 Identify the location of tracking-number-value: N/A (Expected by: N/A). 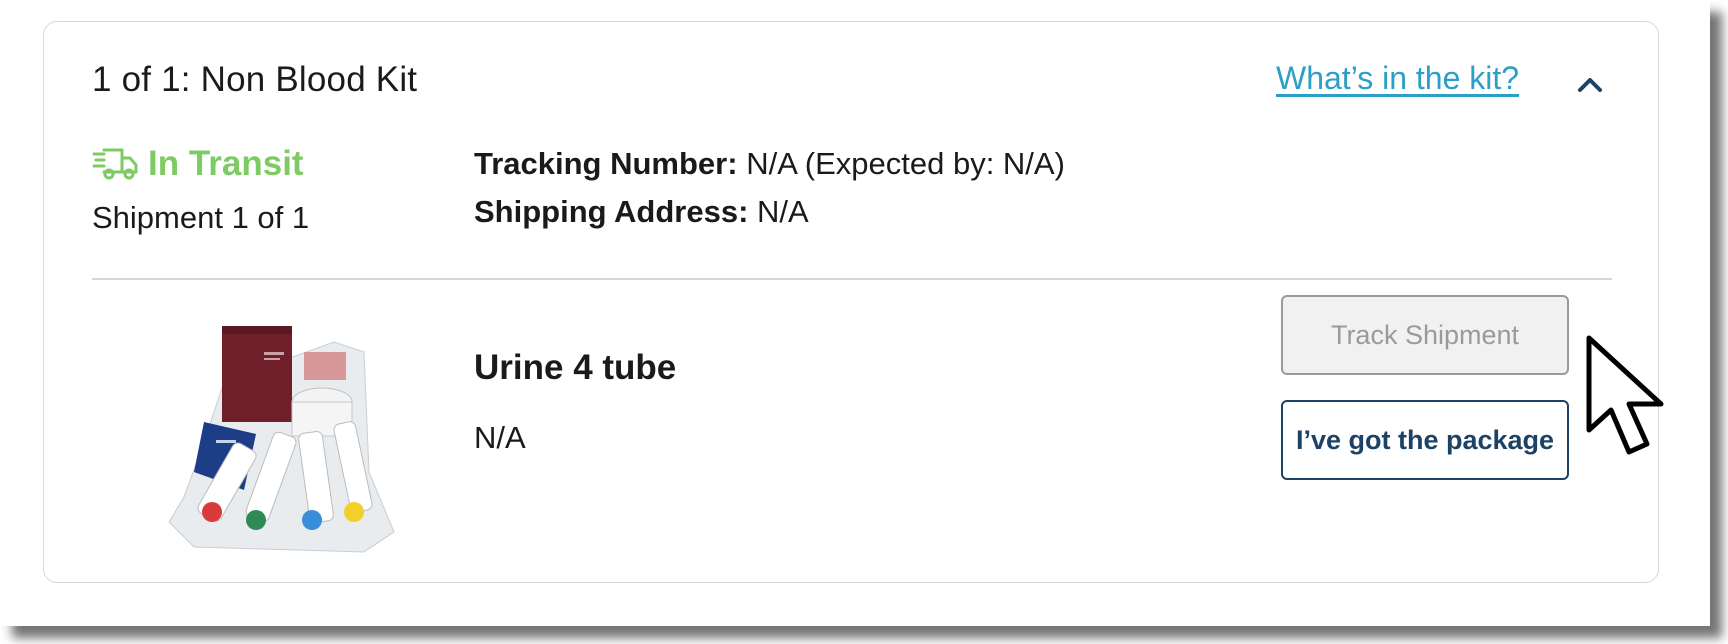
(905, 163).